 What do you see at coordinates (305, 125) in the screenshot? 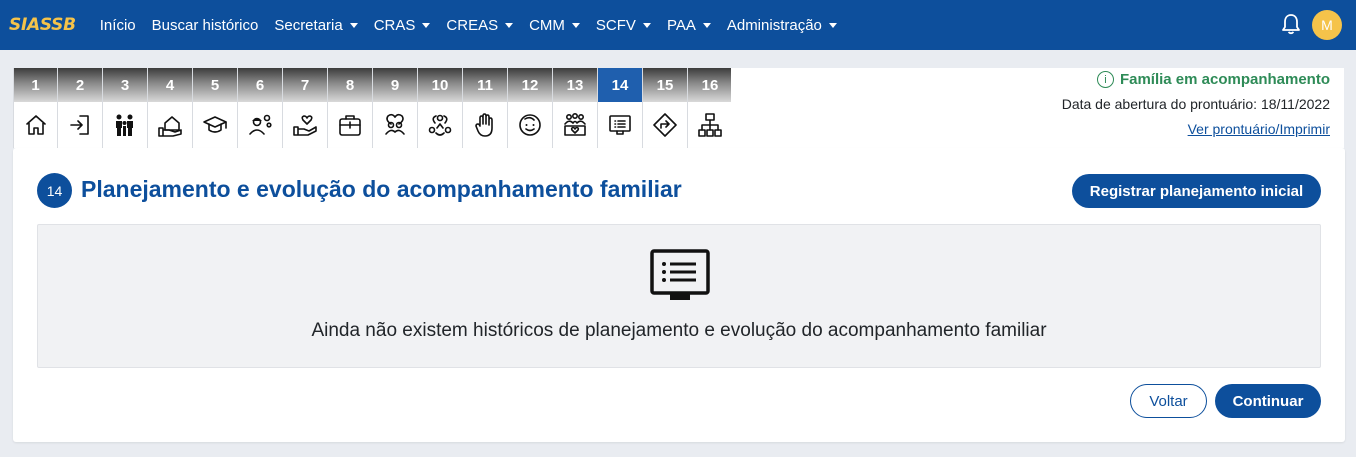
I see `hand-heart-icon` at bounding box center [305, 125].